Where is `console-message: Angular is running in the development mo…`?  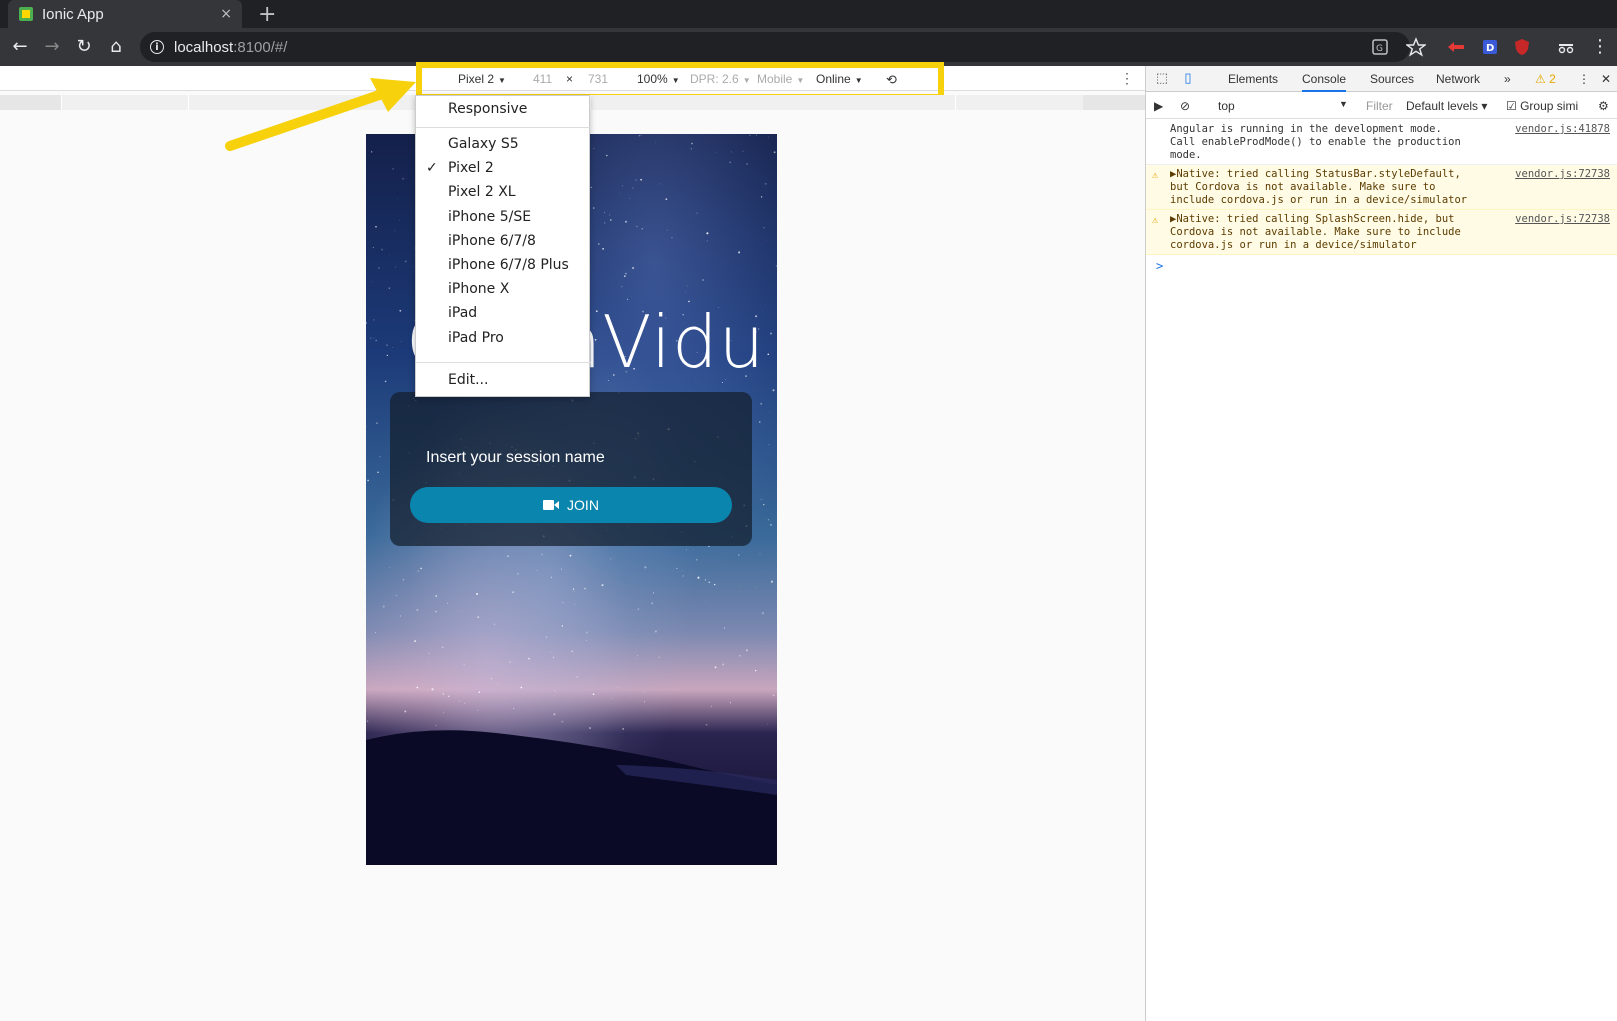
console-message: Angular is running in the development mo… is located at coordinates (1381, 142).